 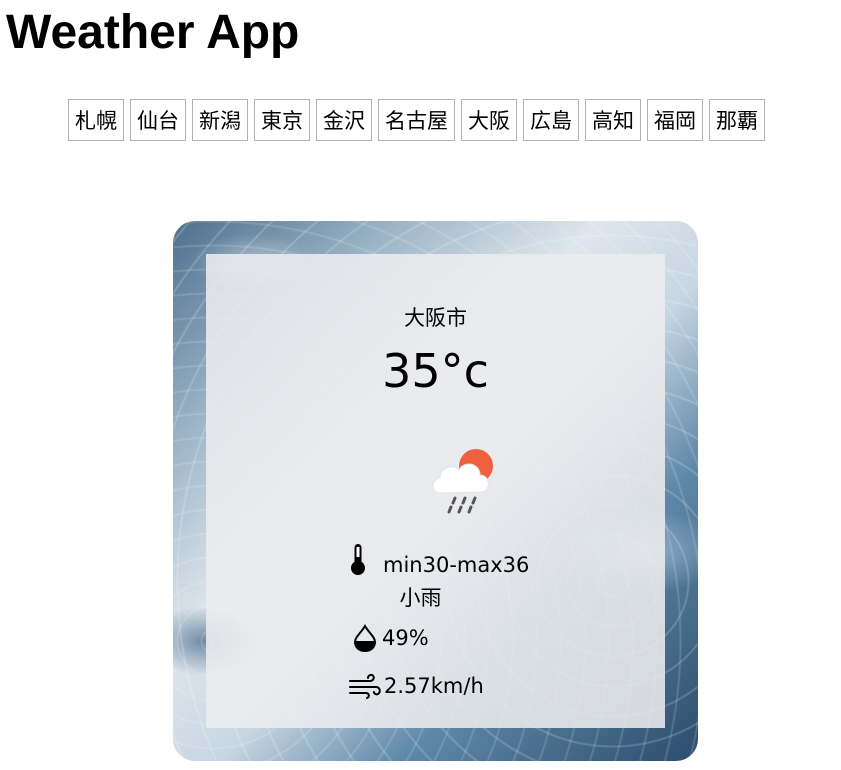 What do you see at coordinates (158, 120) in the screenshot?
I see `city-tab-sendai: 仙台` at bounding box center [158, 120].